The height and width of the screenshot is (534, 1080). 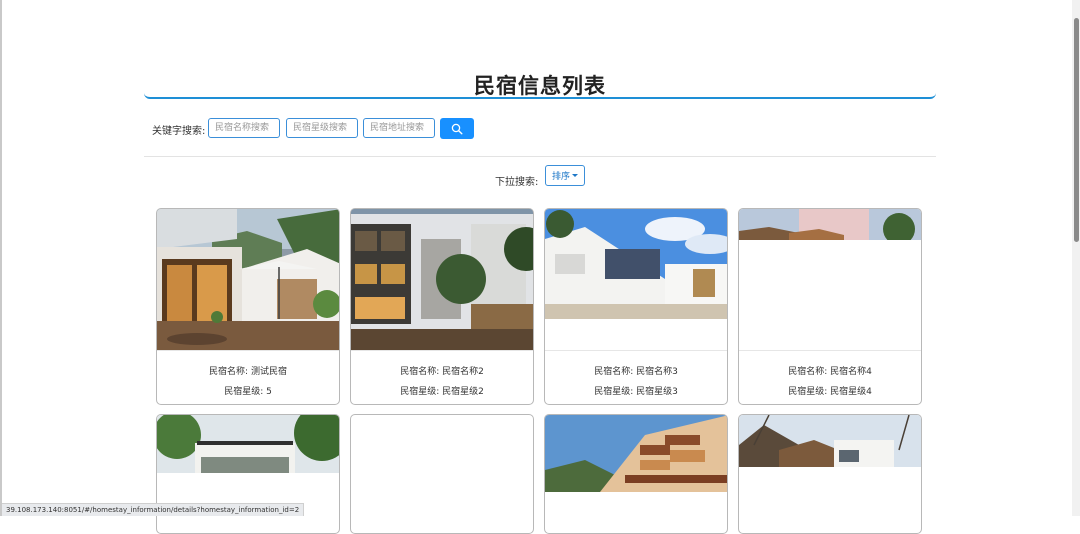 I want to click on scrollbar-thumb, so click(x=1076, y=130).